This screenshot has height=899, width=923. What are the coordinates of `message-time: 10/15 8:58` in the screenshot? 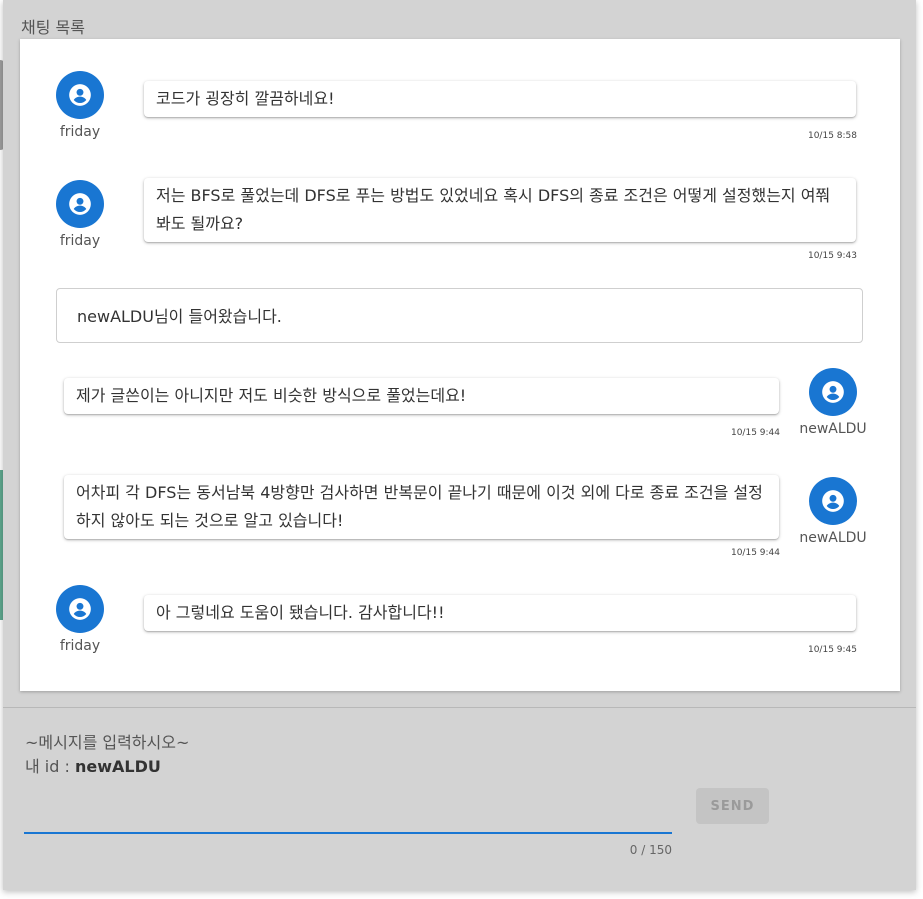 It's located at (832, 136).